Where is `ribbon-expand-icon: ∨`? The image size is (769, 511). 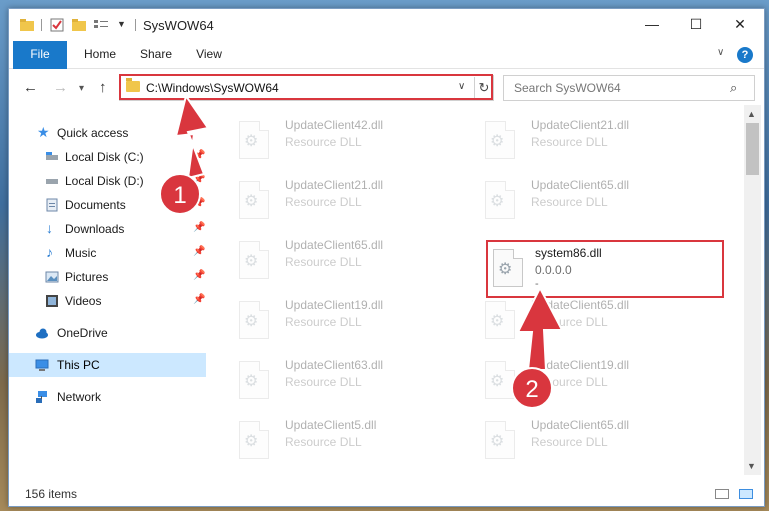 ribbon-expand-icon: ∨ is located at coordinates (720, 52).